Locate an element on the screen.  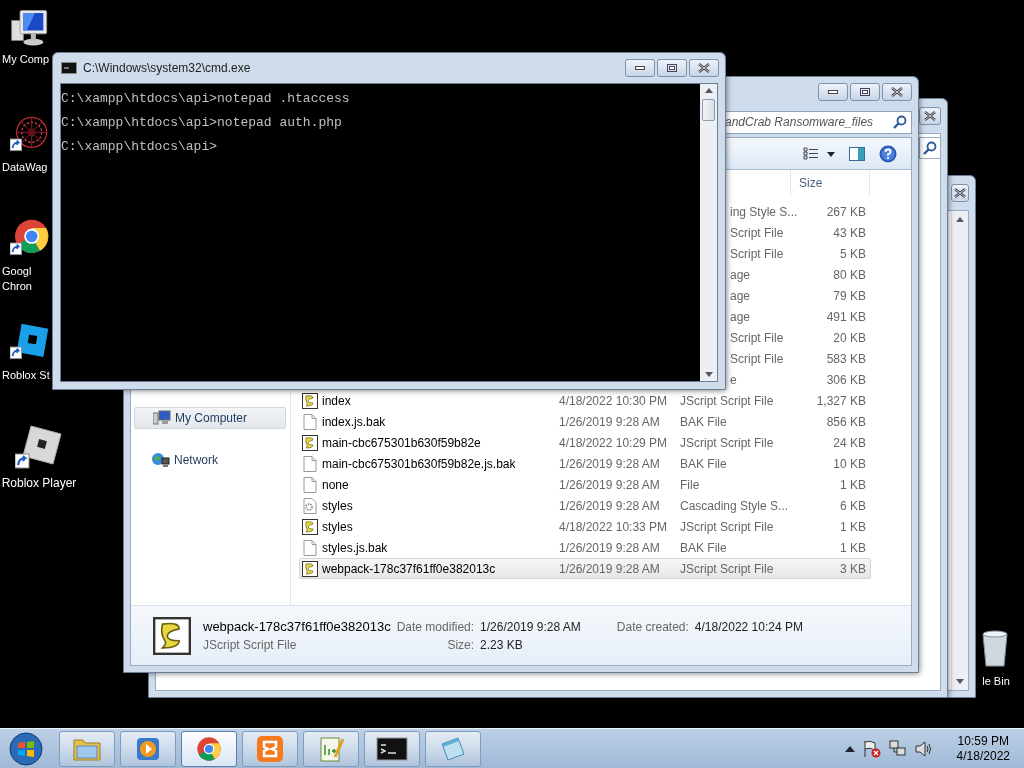
window-title: C:\Windows\system32\cmd.exe is located at coordinates (167, 68).